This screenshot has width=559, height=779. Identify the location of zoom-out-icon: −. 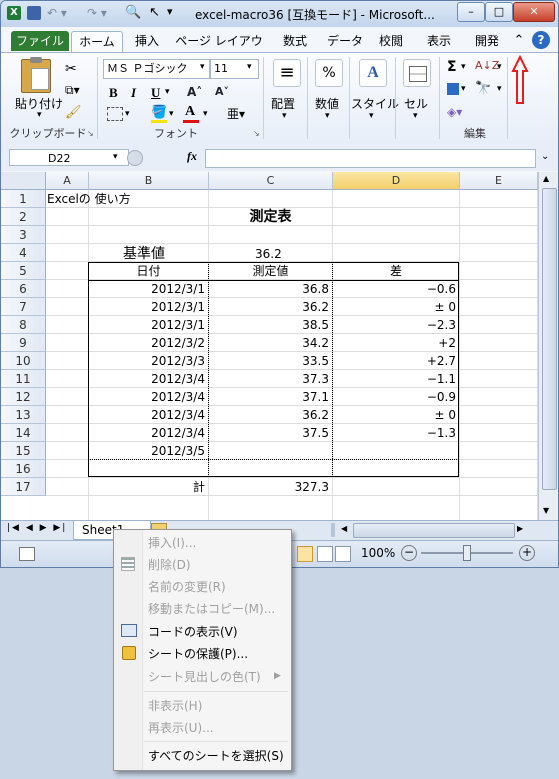
(409, 553).